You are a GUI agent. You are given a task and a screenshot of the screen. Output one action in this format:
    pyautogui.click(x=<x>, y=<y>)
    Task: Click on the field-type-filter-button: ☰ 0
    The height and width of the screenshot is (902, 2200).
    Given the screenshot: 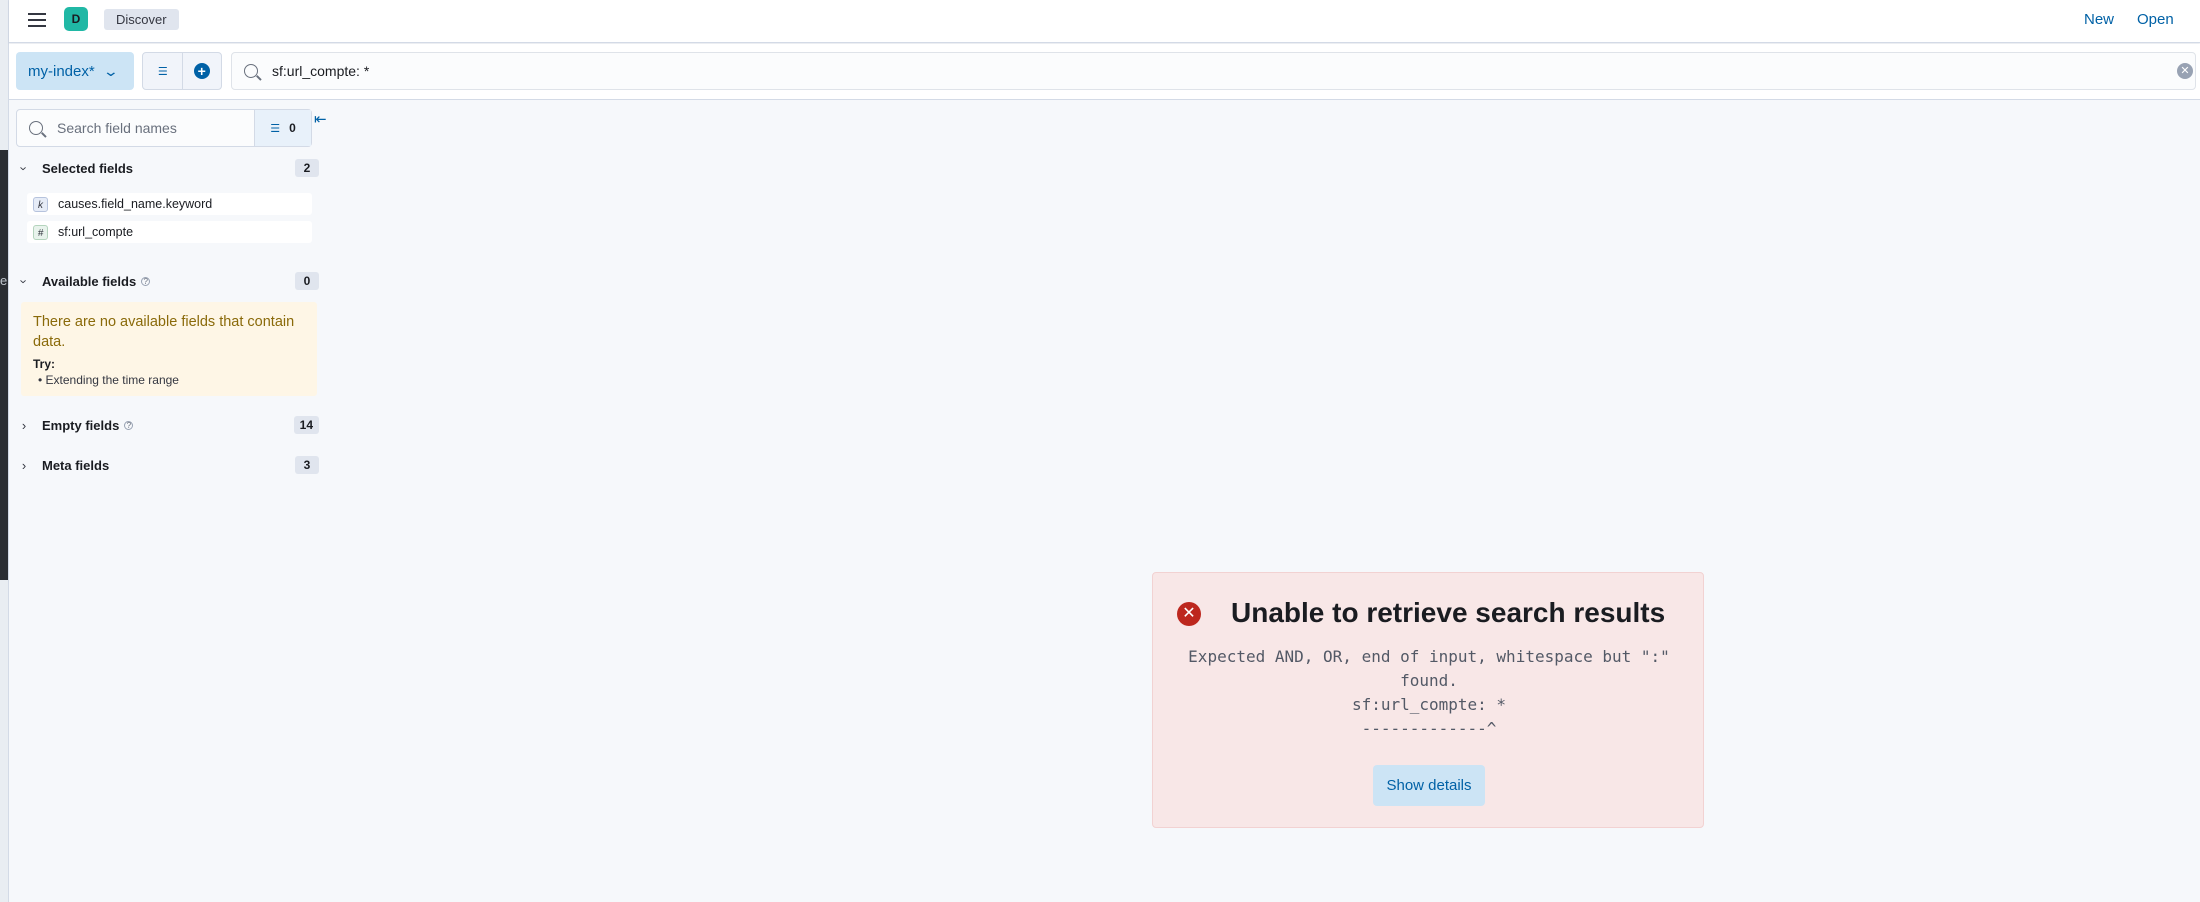 What is the action you would take?
    pyautogui.click(x=282, y=128)
    